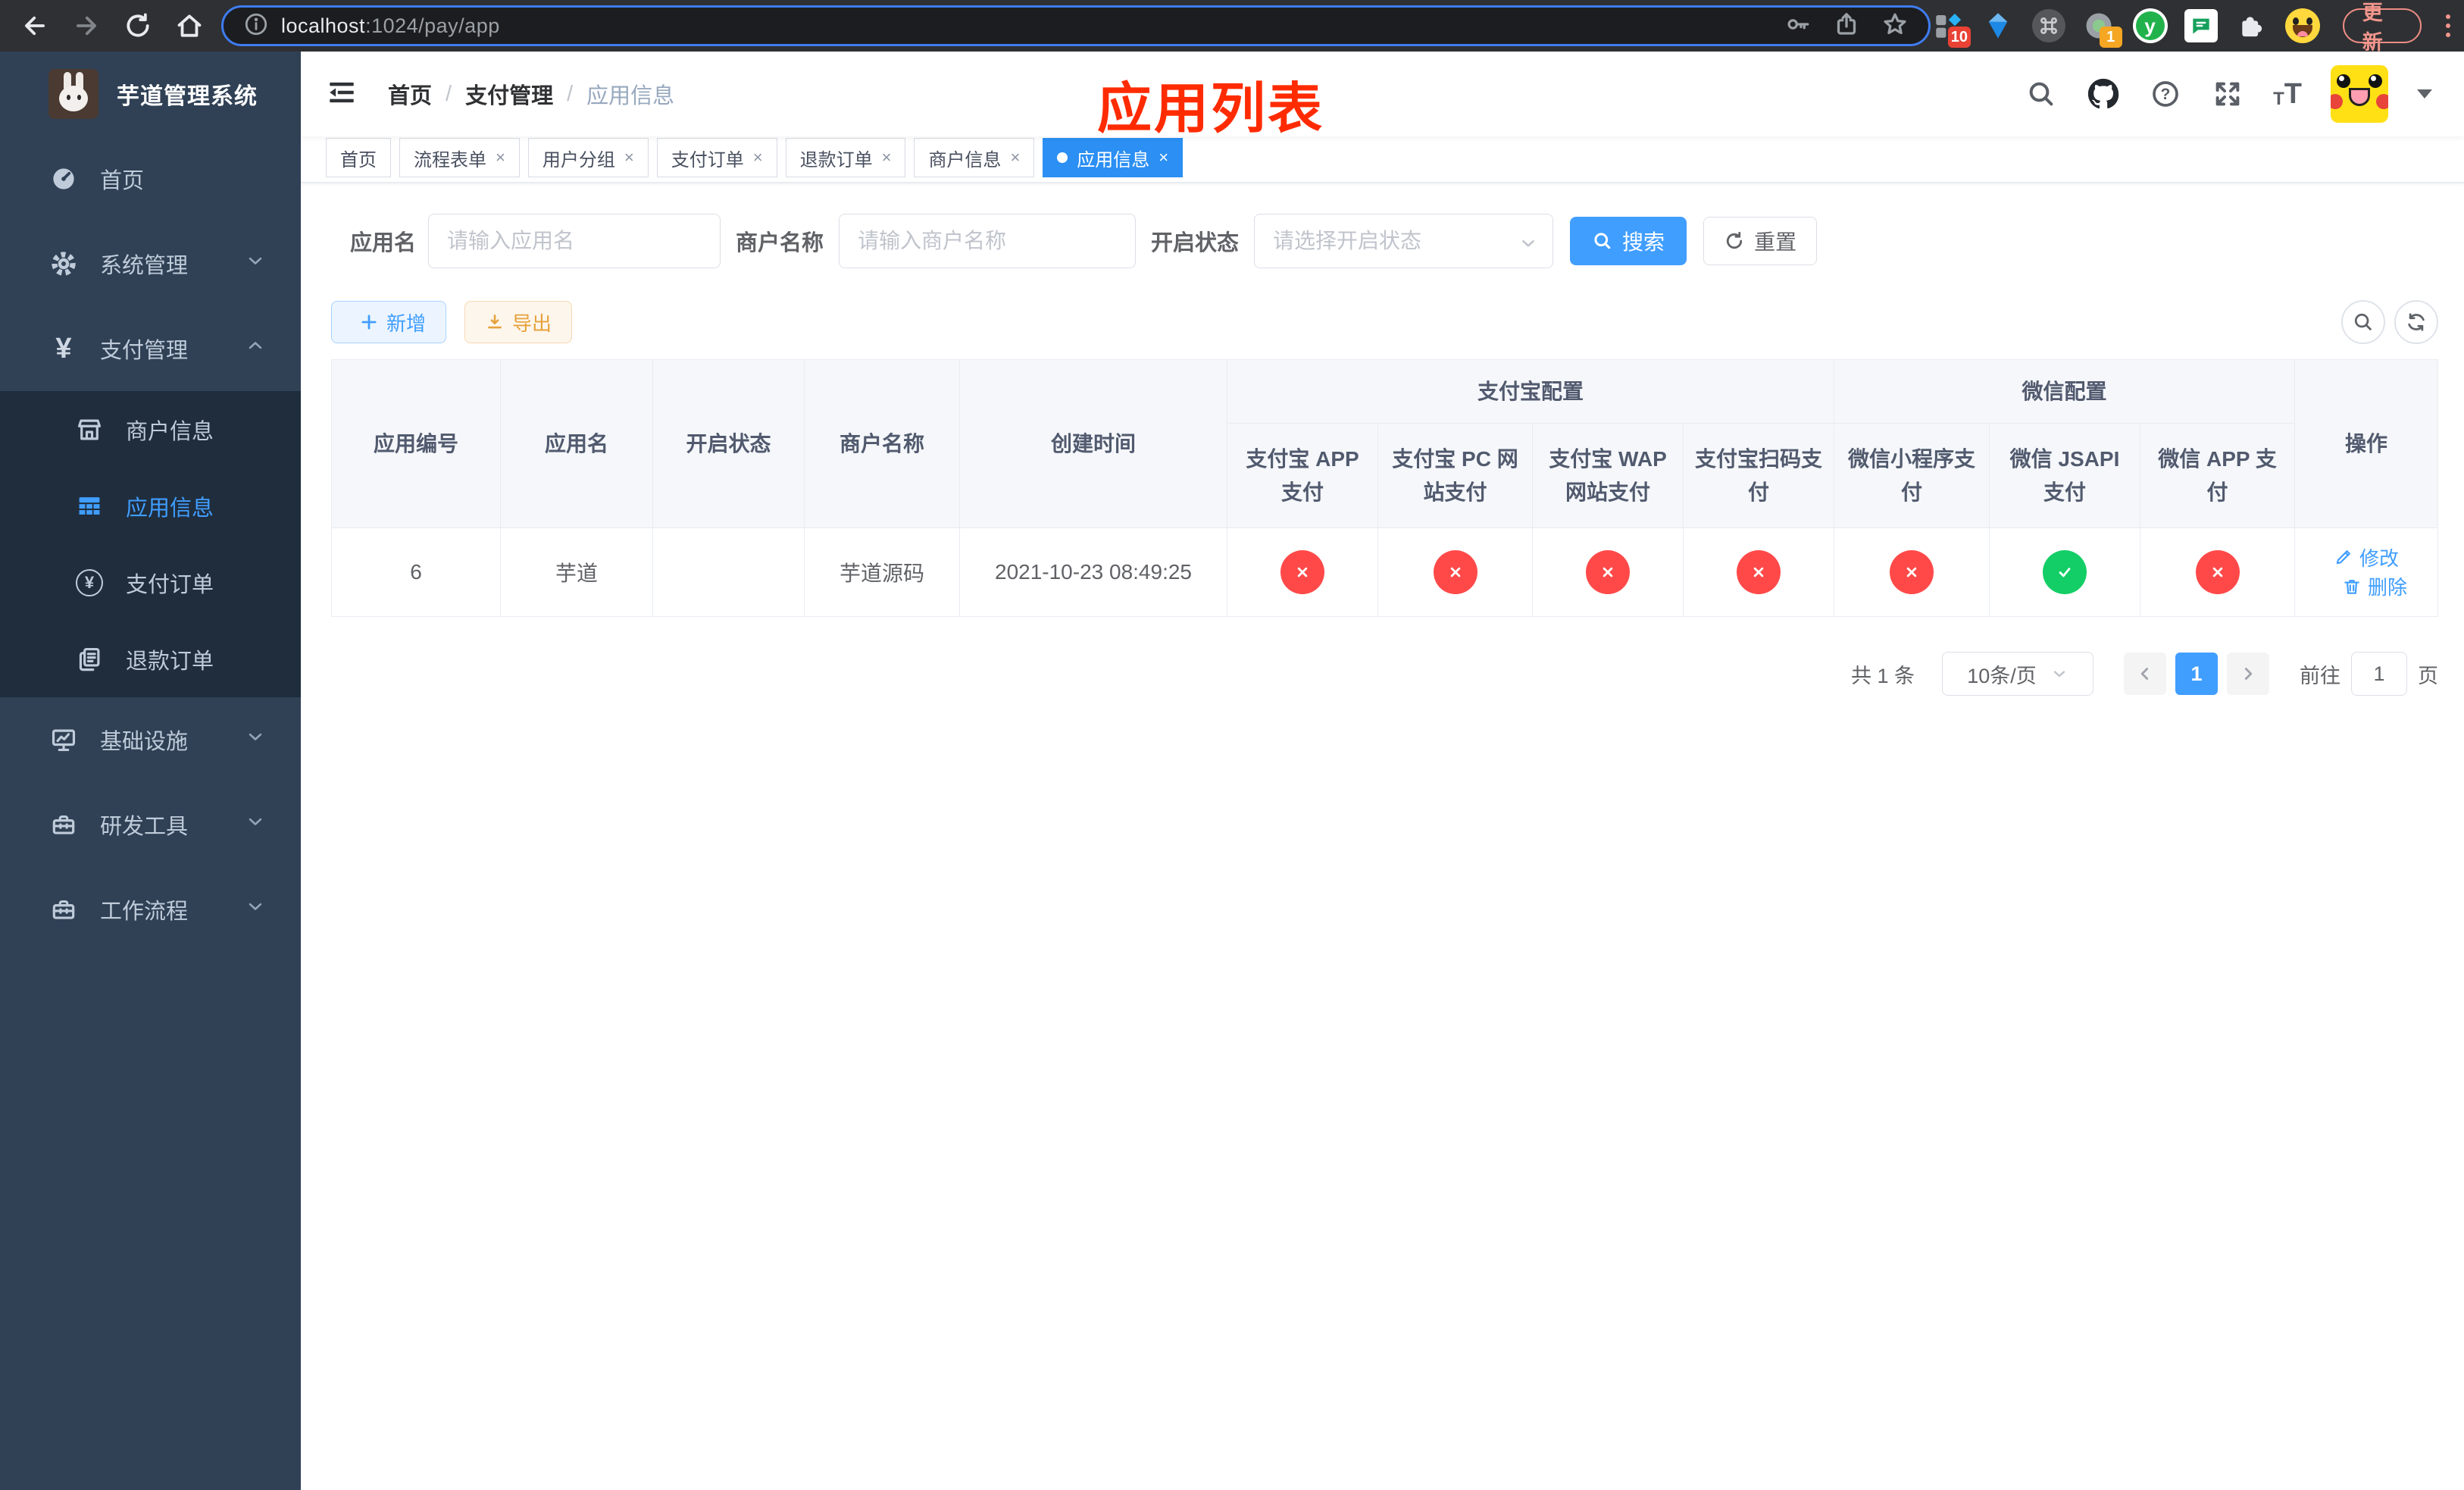  Describe the element at coordinates (2150, 26) in the screenshot. I see `y-logo-extension-icon: y` at that location.